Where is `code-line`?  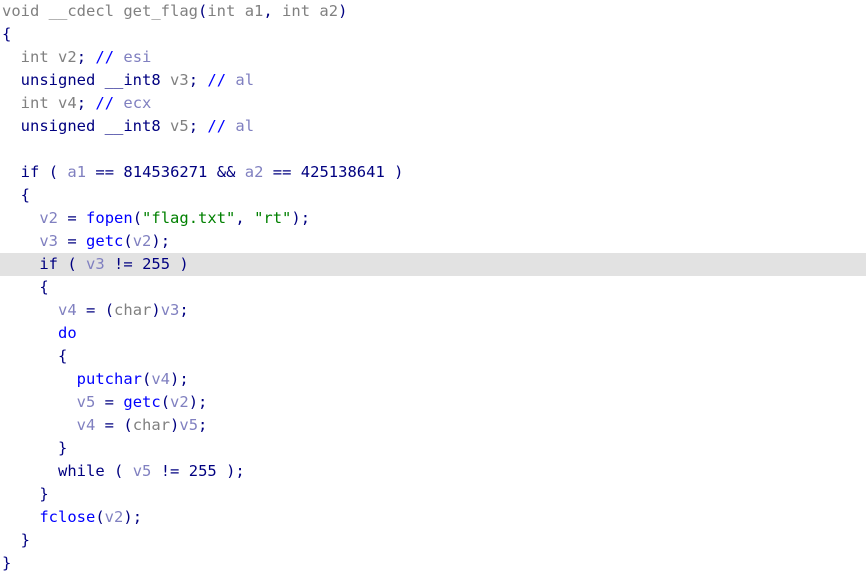
code-line is located at coordinates (433, 149).